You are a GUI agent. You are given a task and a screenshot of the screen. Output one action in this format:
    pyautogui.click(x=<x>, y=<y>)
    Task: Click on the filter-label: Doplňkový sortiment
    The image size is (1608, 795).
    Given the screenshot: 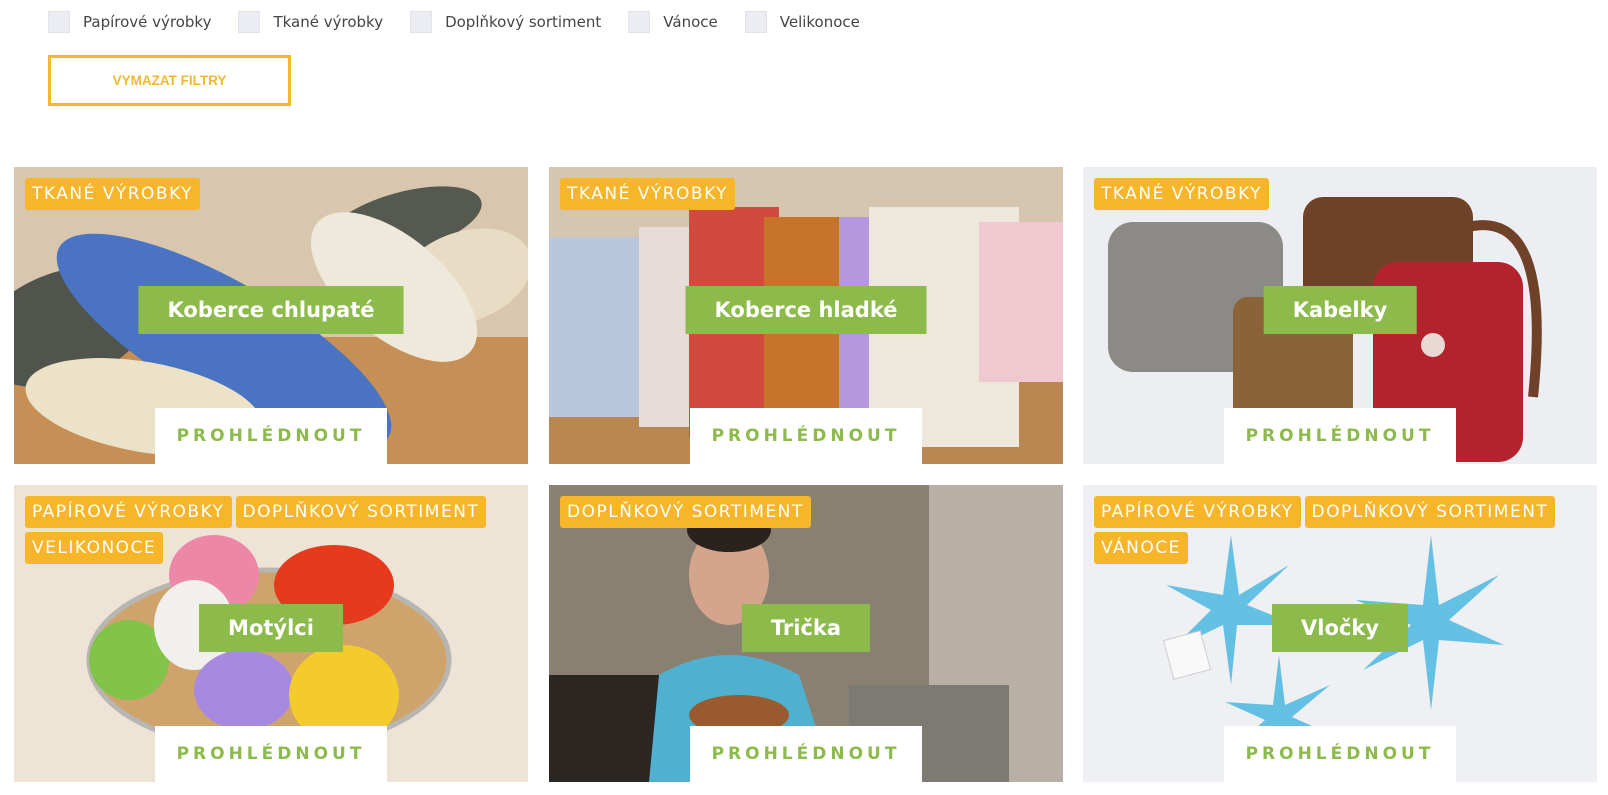 What is the action you would take?
    pyautogui.click(x=523, y=22)
    